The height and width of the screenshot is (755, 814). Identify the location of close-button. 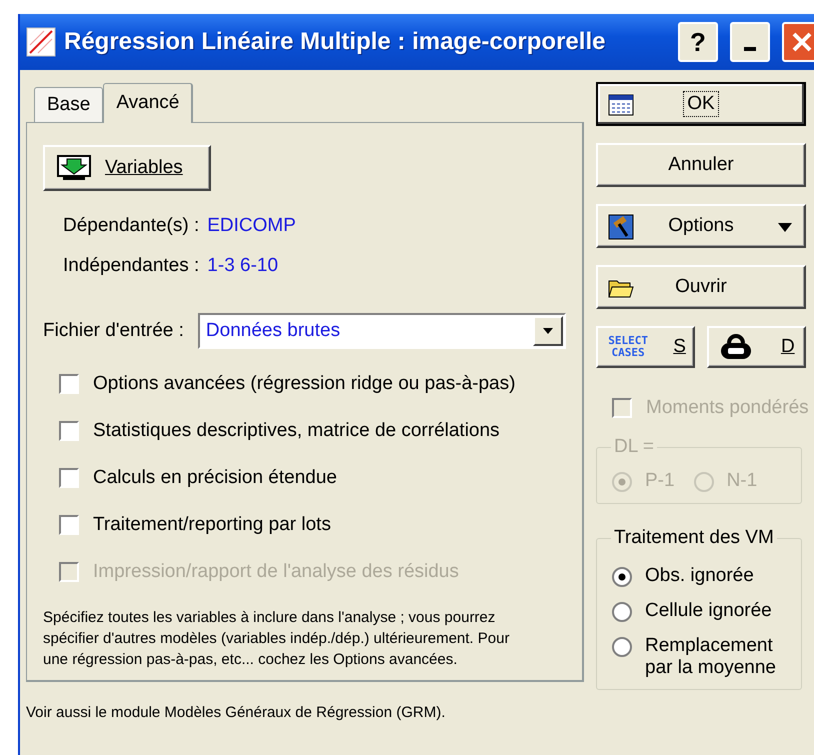
(798, 42).